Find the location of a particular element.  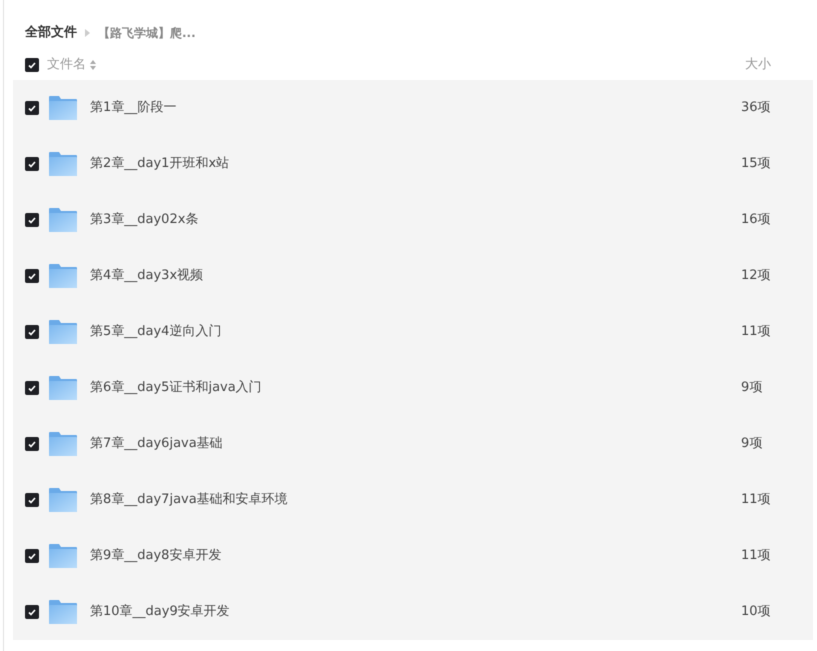

file-name: 第9章__day8安卓开发 is located at coordinates (156, 556).